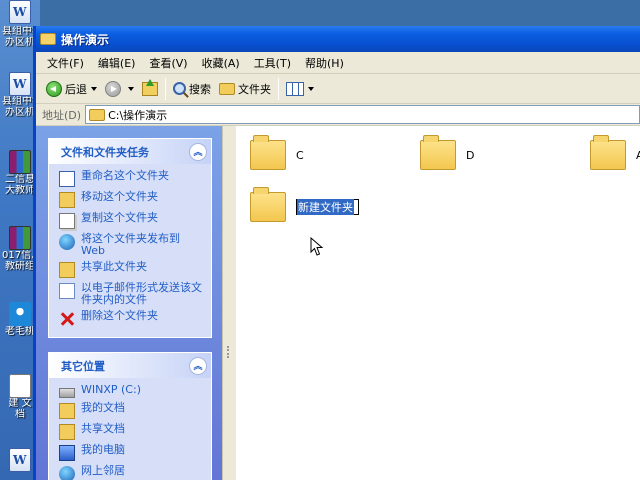 The height and width of the screenshot is (480, 640). I want to click on laomaotao-icon, so click(20, 314).